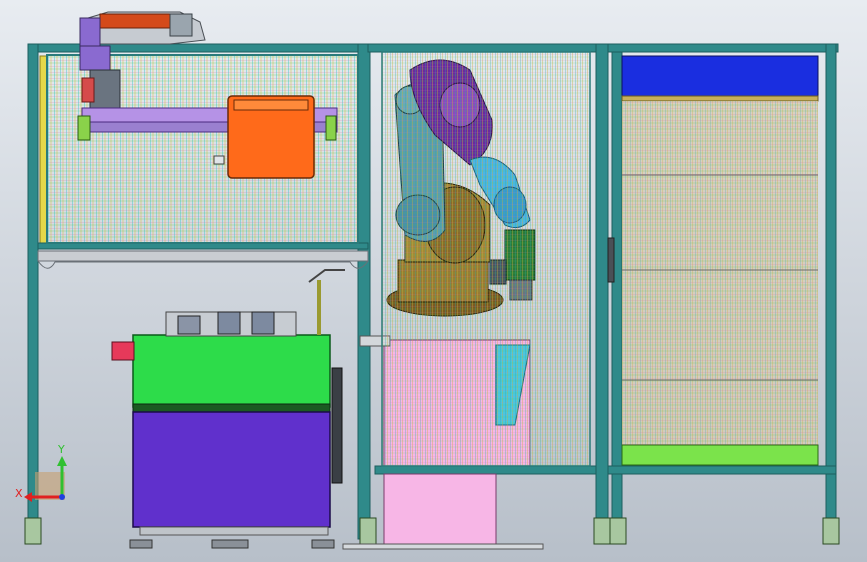 The image size is (867, 562). I want to click on x-axis-label: X, so click(19, 493).